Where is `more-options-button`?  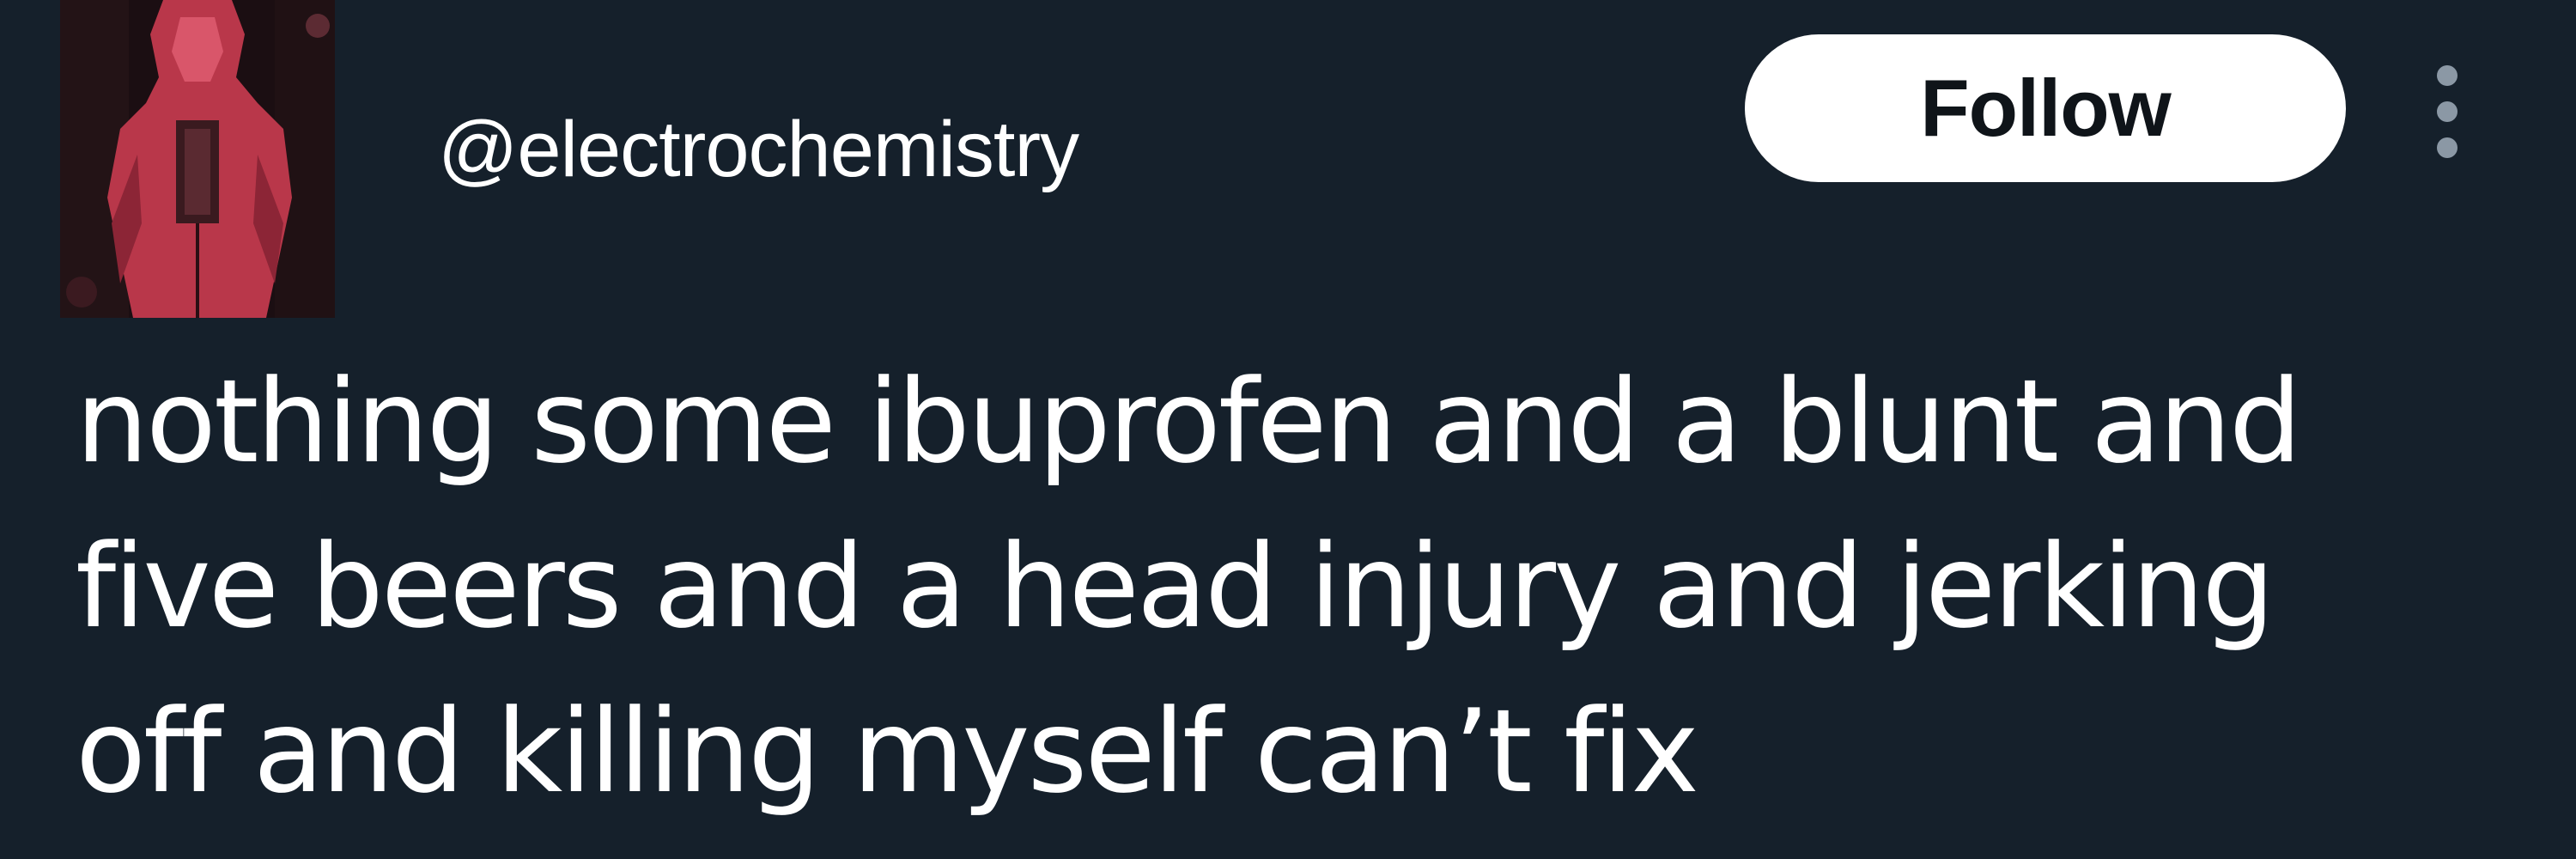
more-options-button is located at coordinates (2447, 112).